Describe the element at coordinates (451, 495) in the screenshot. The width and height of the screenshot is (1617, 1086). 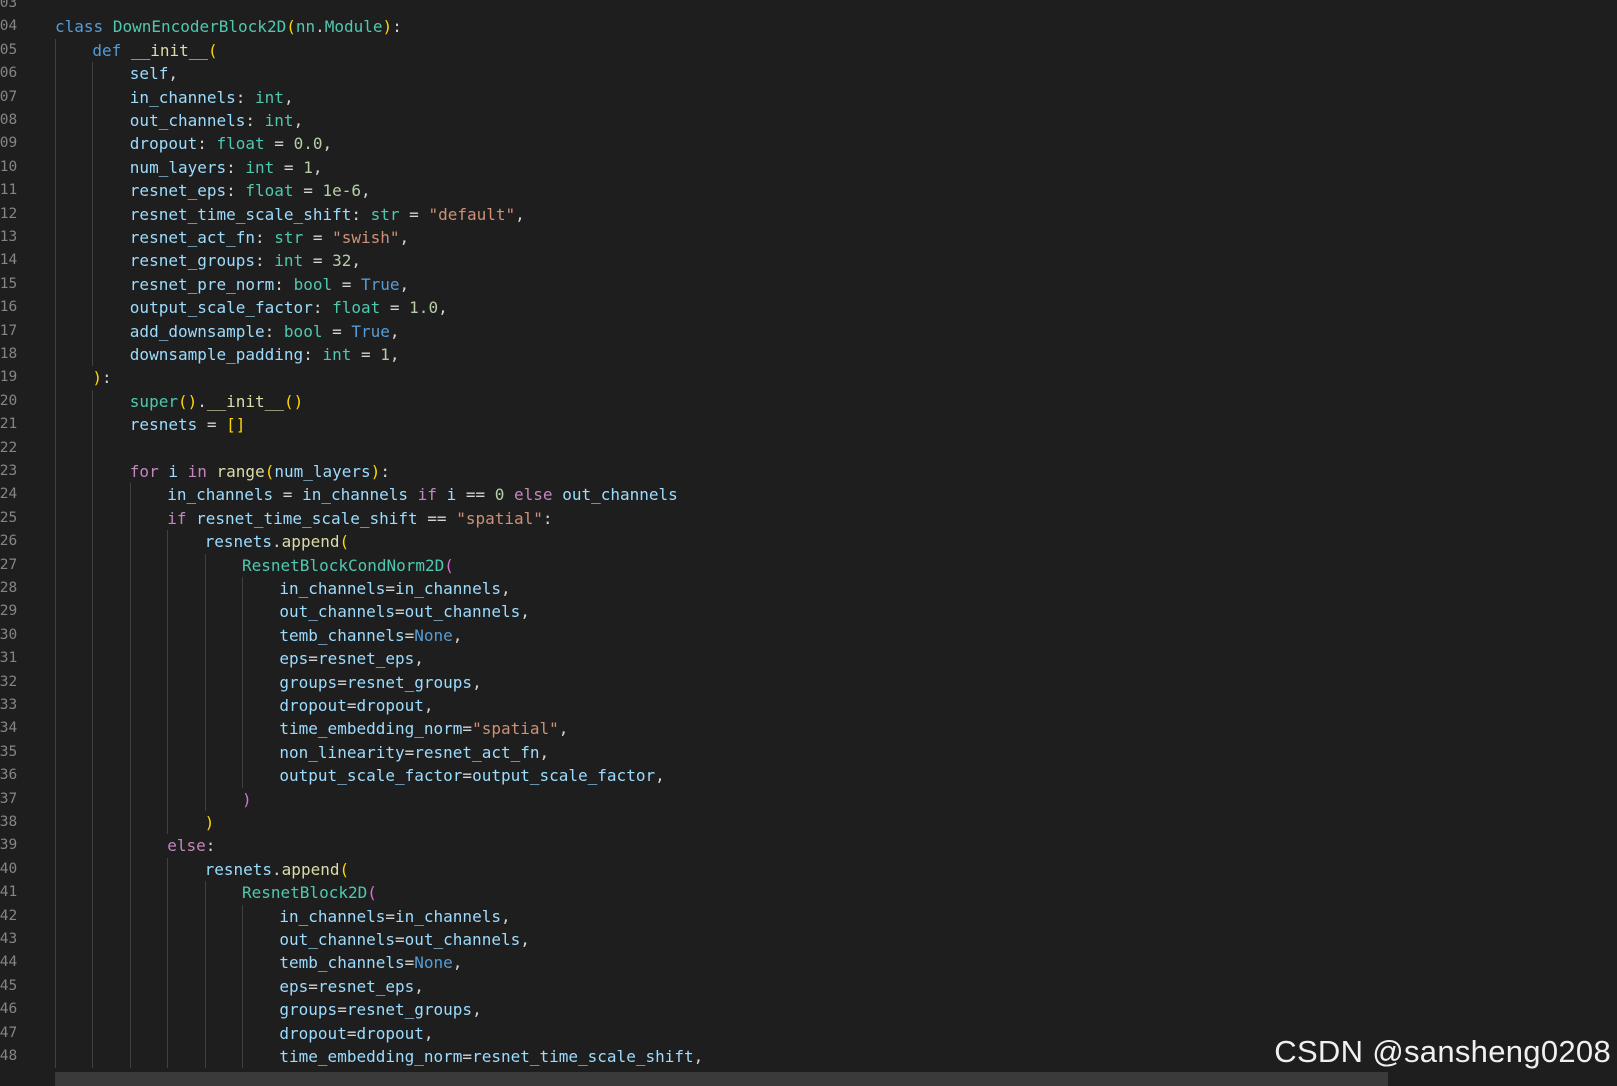
I see `code-token: i` at that location.